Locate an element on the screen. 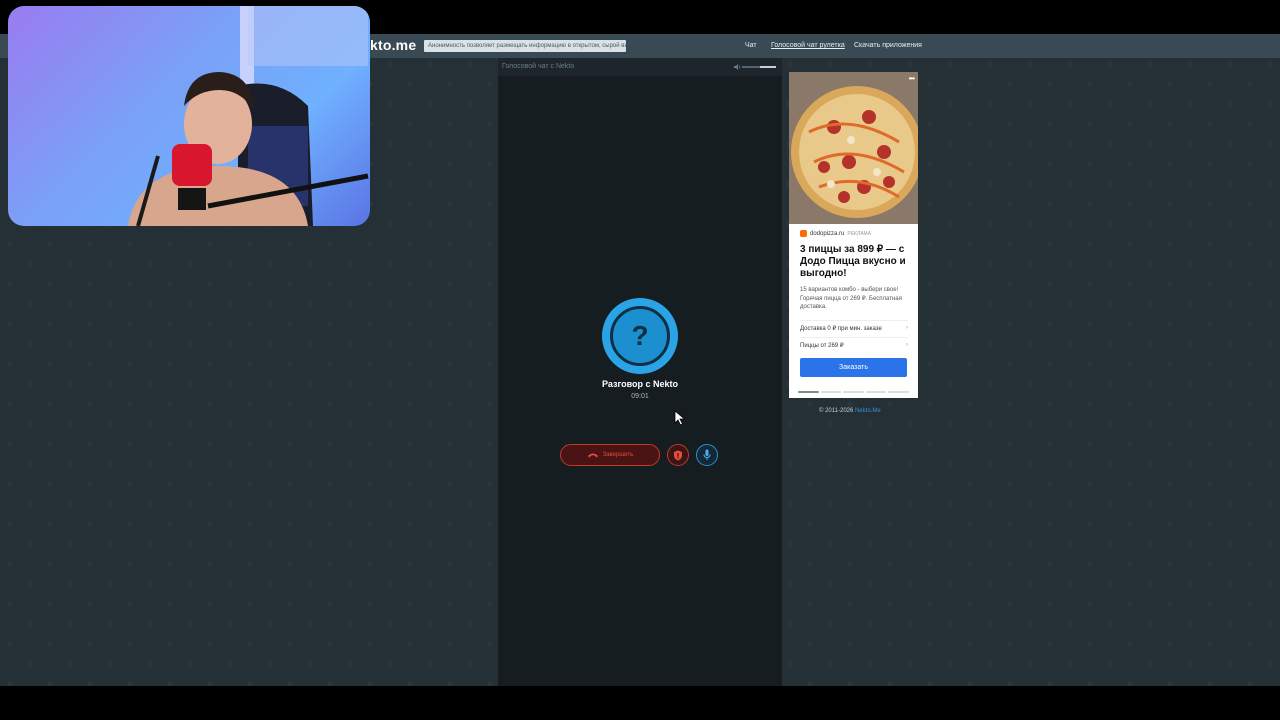 The width and height of the screenshot is (1280, 720). nav-voice-roulette-link: Голосовой чат рулетка is located at coordinates (808, 46).